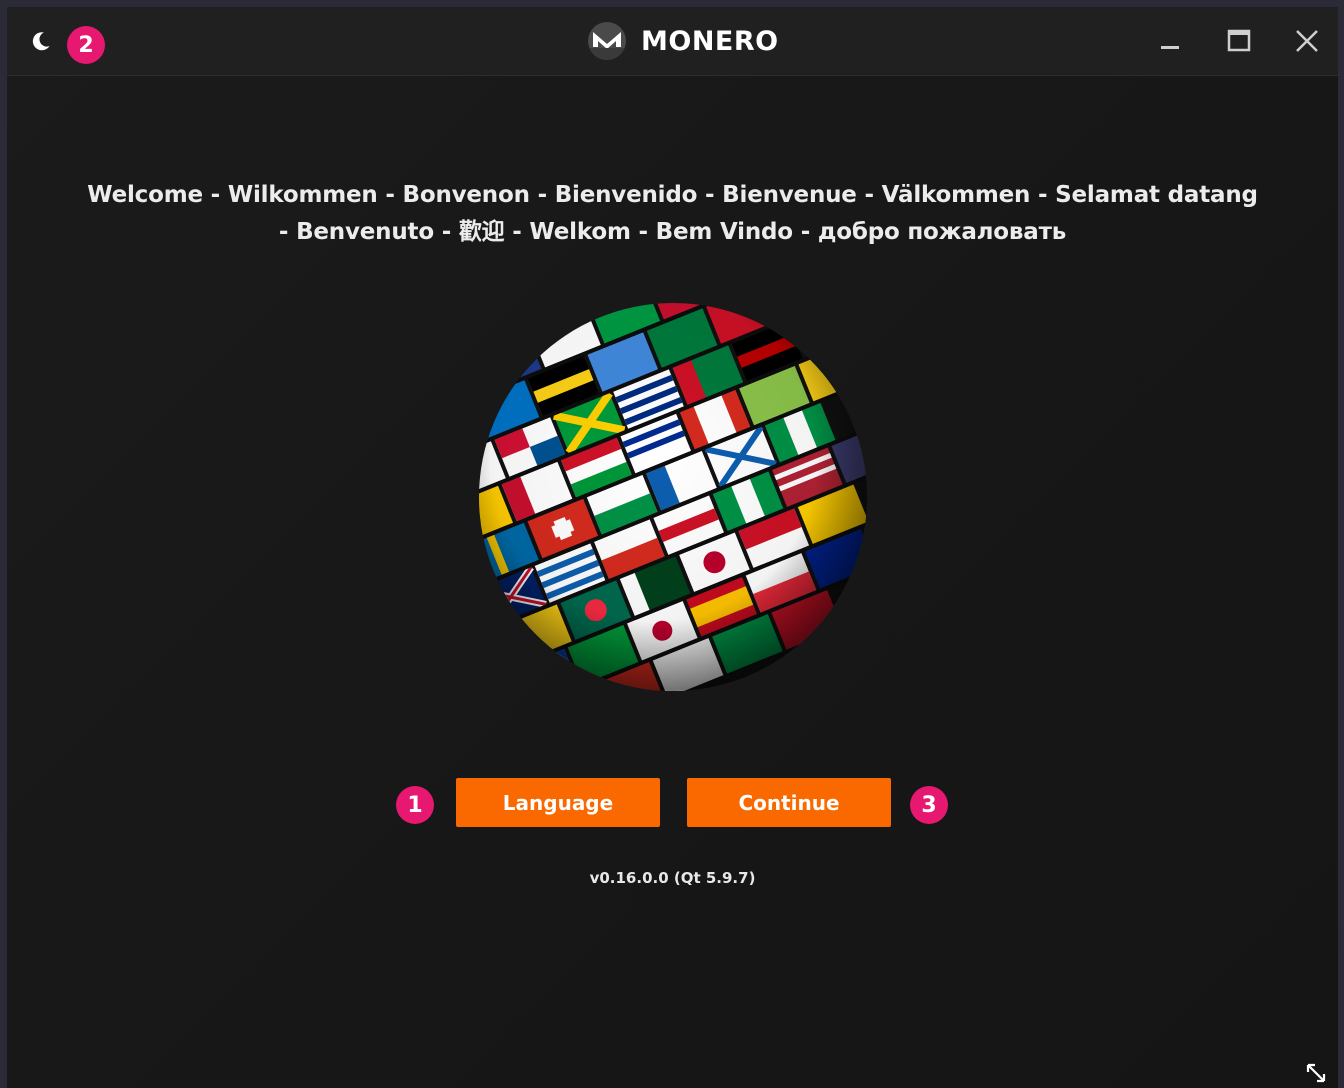 Image resolution: width=1344 pixels, height=1088 pixels. I want to click on maximize-icon, so click(1239, 40).